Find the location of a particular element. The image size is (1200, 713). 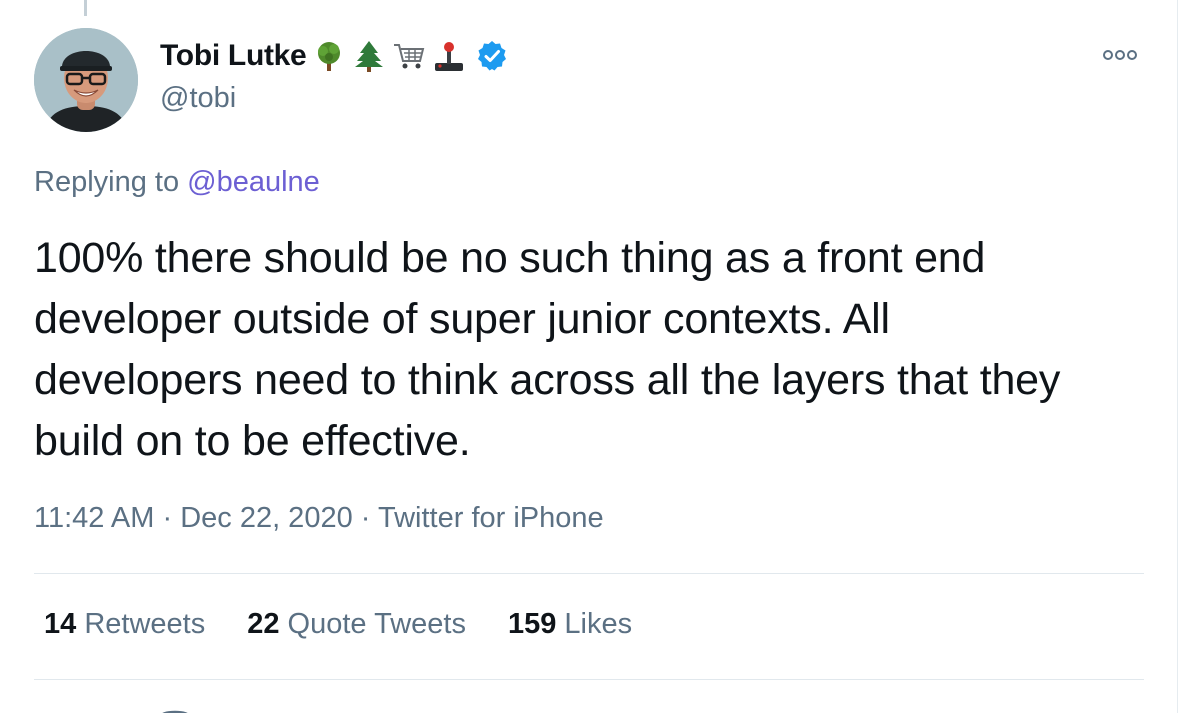

verified-badge-icon is located at coordinates (492, 56).